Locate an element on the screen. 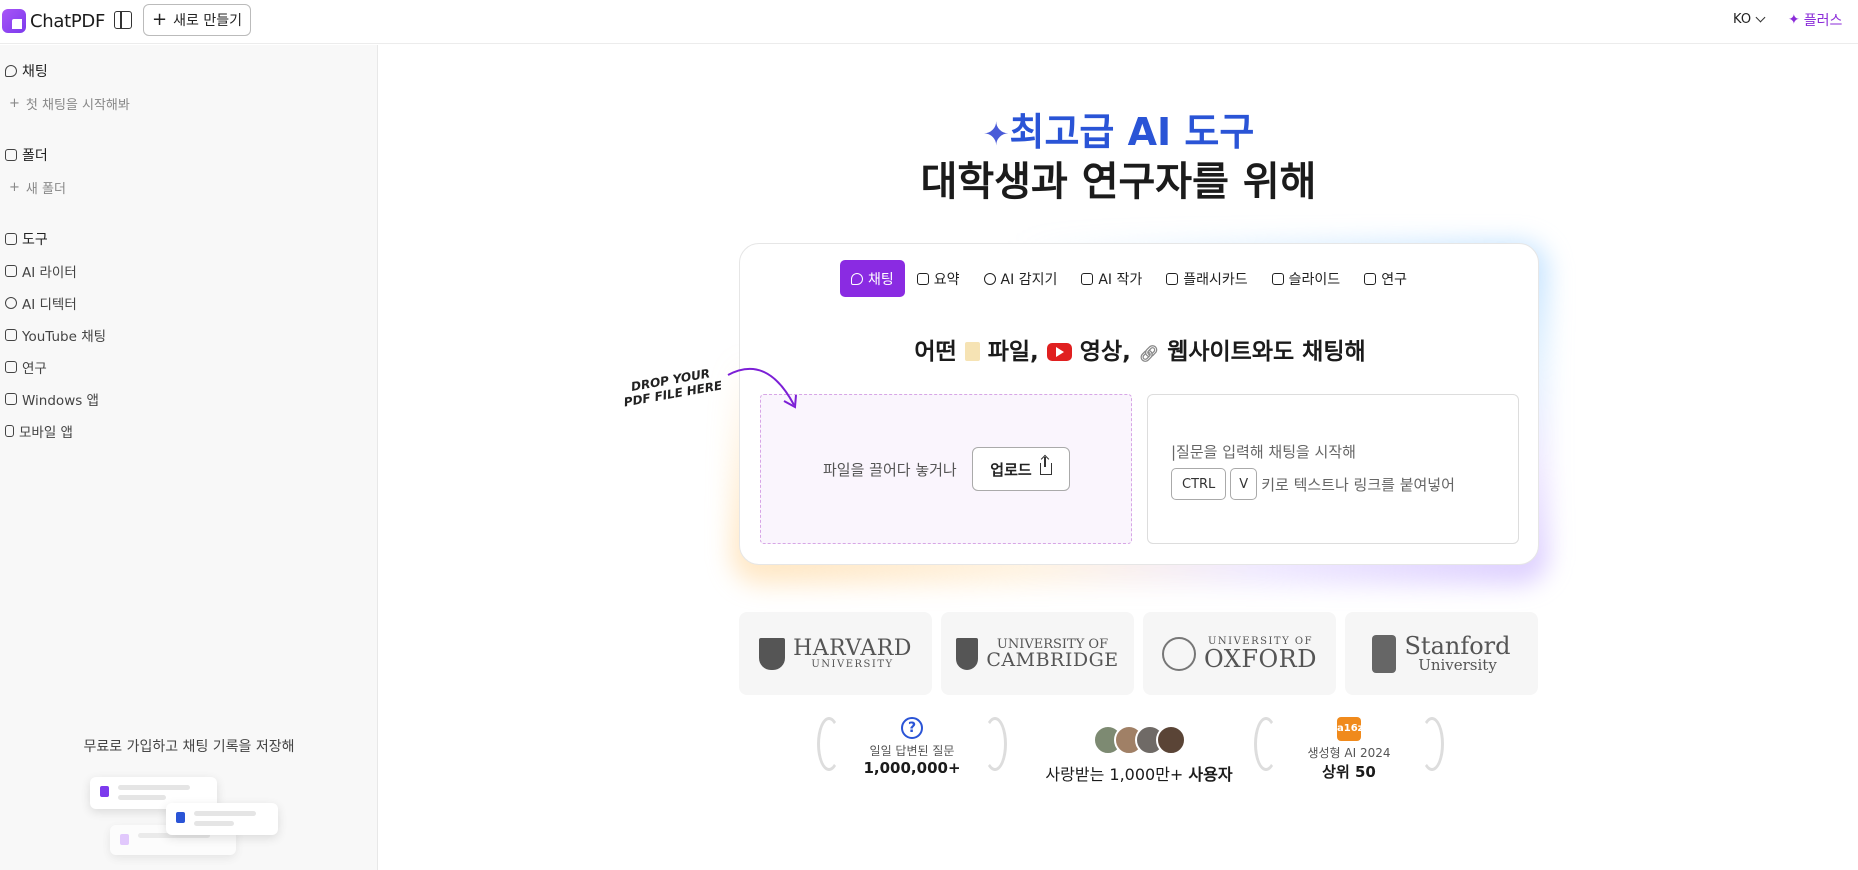 The width and height of the screenshot is (1858, 870). tab-chat: 채팅 is located at coordinates (872, 278).